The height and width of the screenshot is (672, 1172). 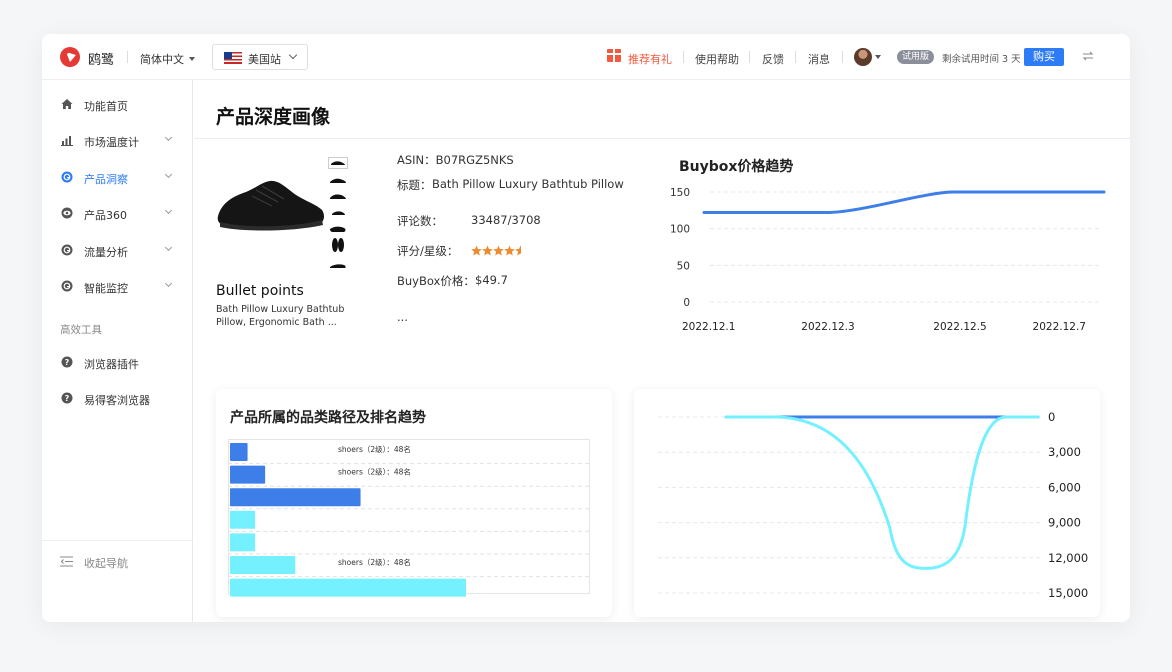 What do you see at coordinates (81, 330) in the screenshot?
I see `tools-section-label: 高效工具` at bounding box center [81, 330].